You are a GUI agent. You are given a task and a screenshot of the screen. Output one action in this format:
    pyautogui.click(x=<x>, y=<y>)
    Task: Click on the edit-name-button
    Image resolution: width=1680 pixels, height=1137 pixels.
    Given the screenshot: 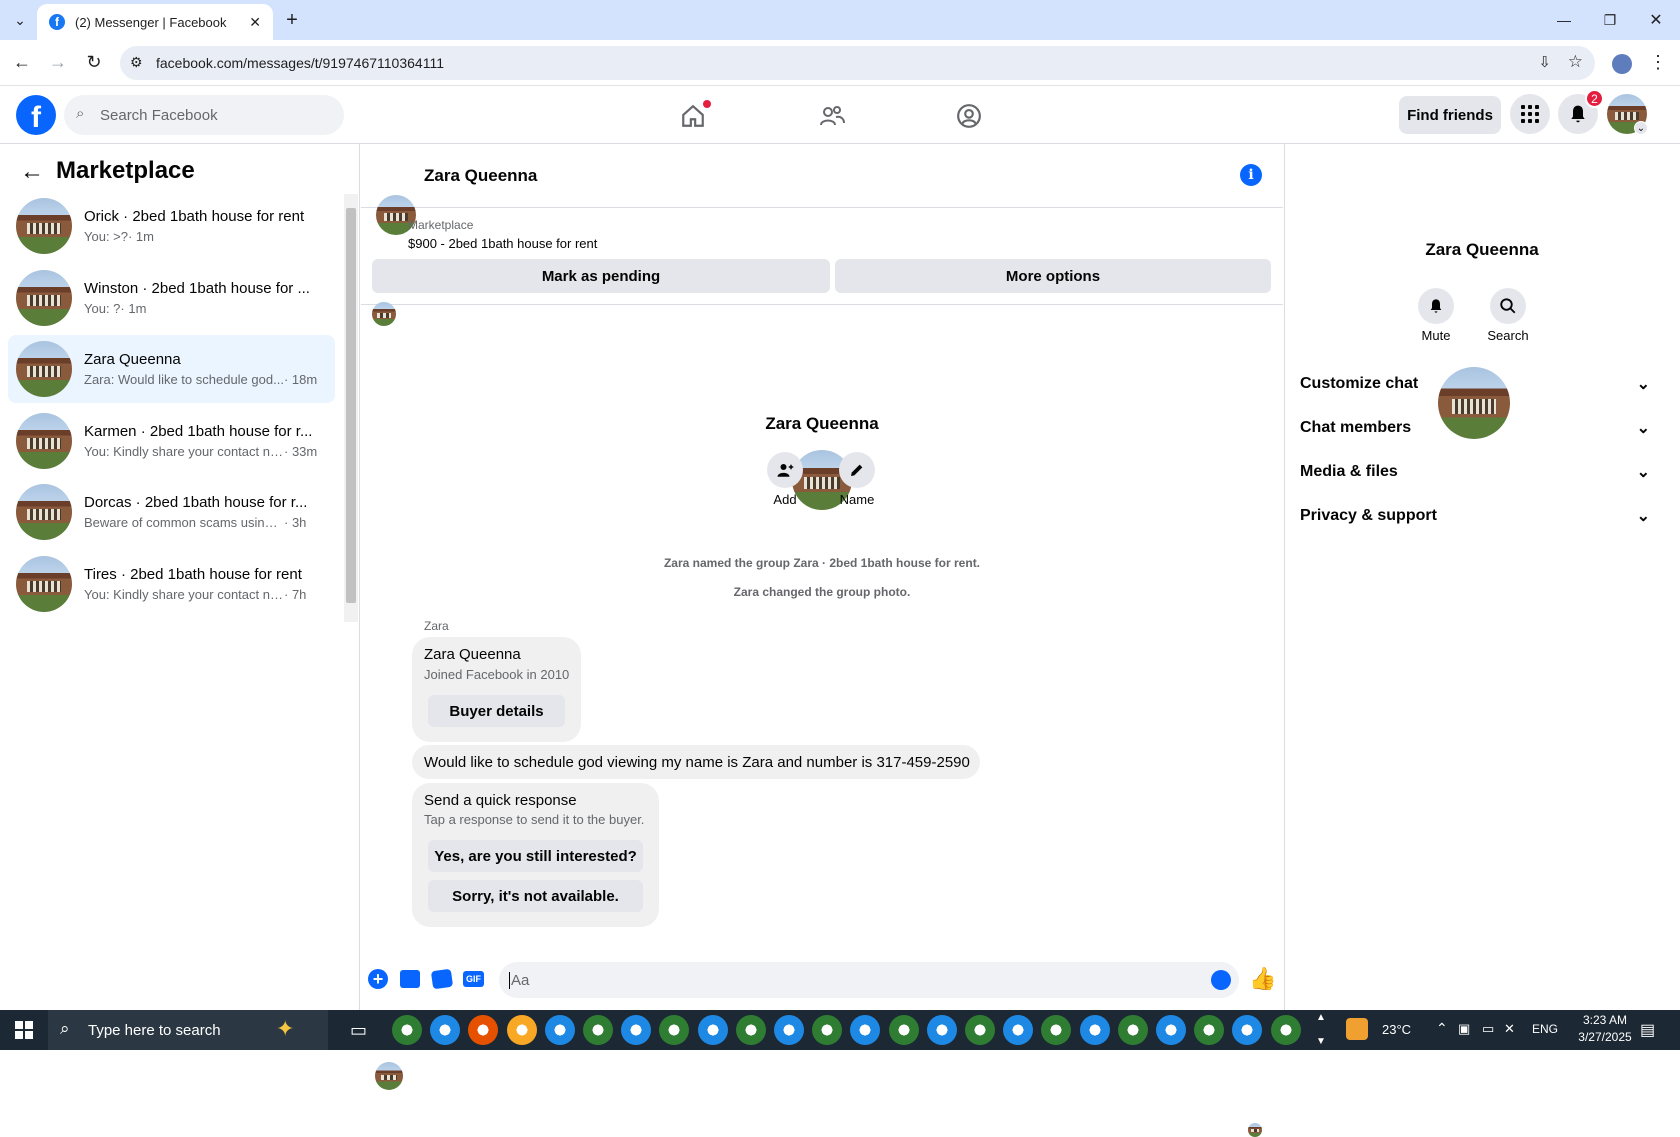 What is the action you would take?
    pyautogui.click(x=857, y=470)
    